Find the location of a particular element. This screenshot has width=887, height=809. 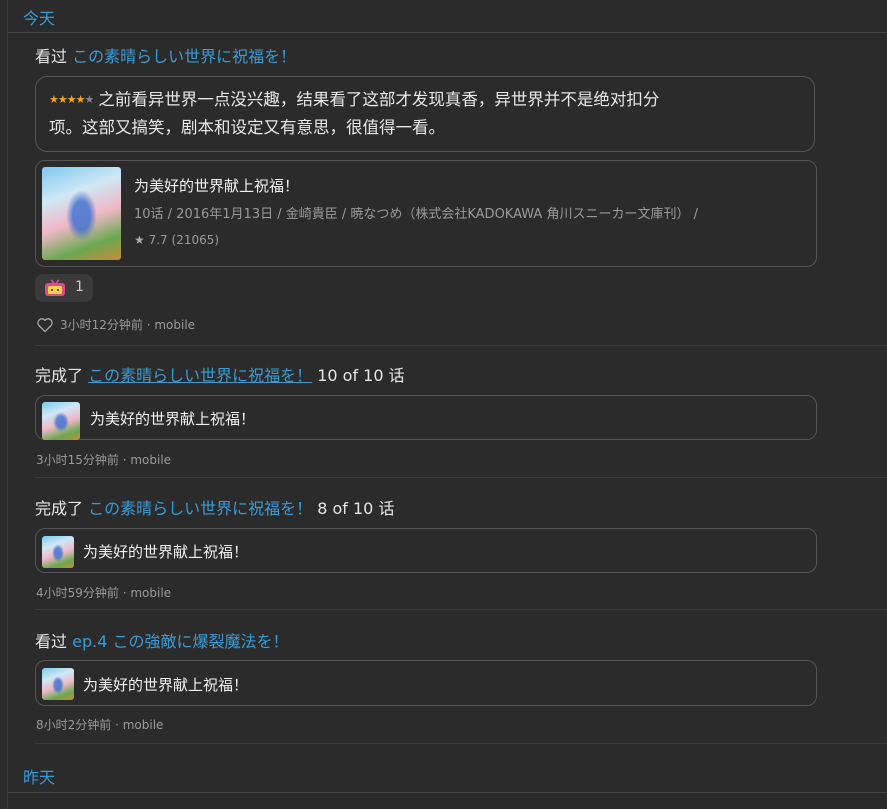

entry-title: 完成了 この素晴らしい世界に祝福を！ 10 of 10 话 is located at coordinates (426, 376).